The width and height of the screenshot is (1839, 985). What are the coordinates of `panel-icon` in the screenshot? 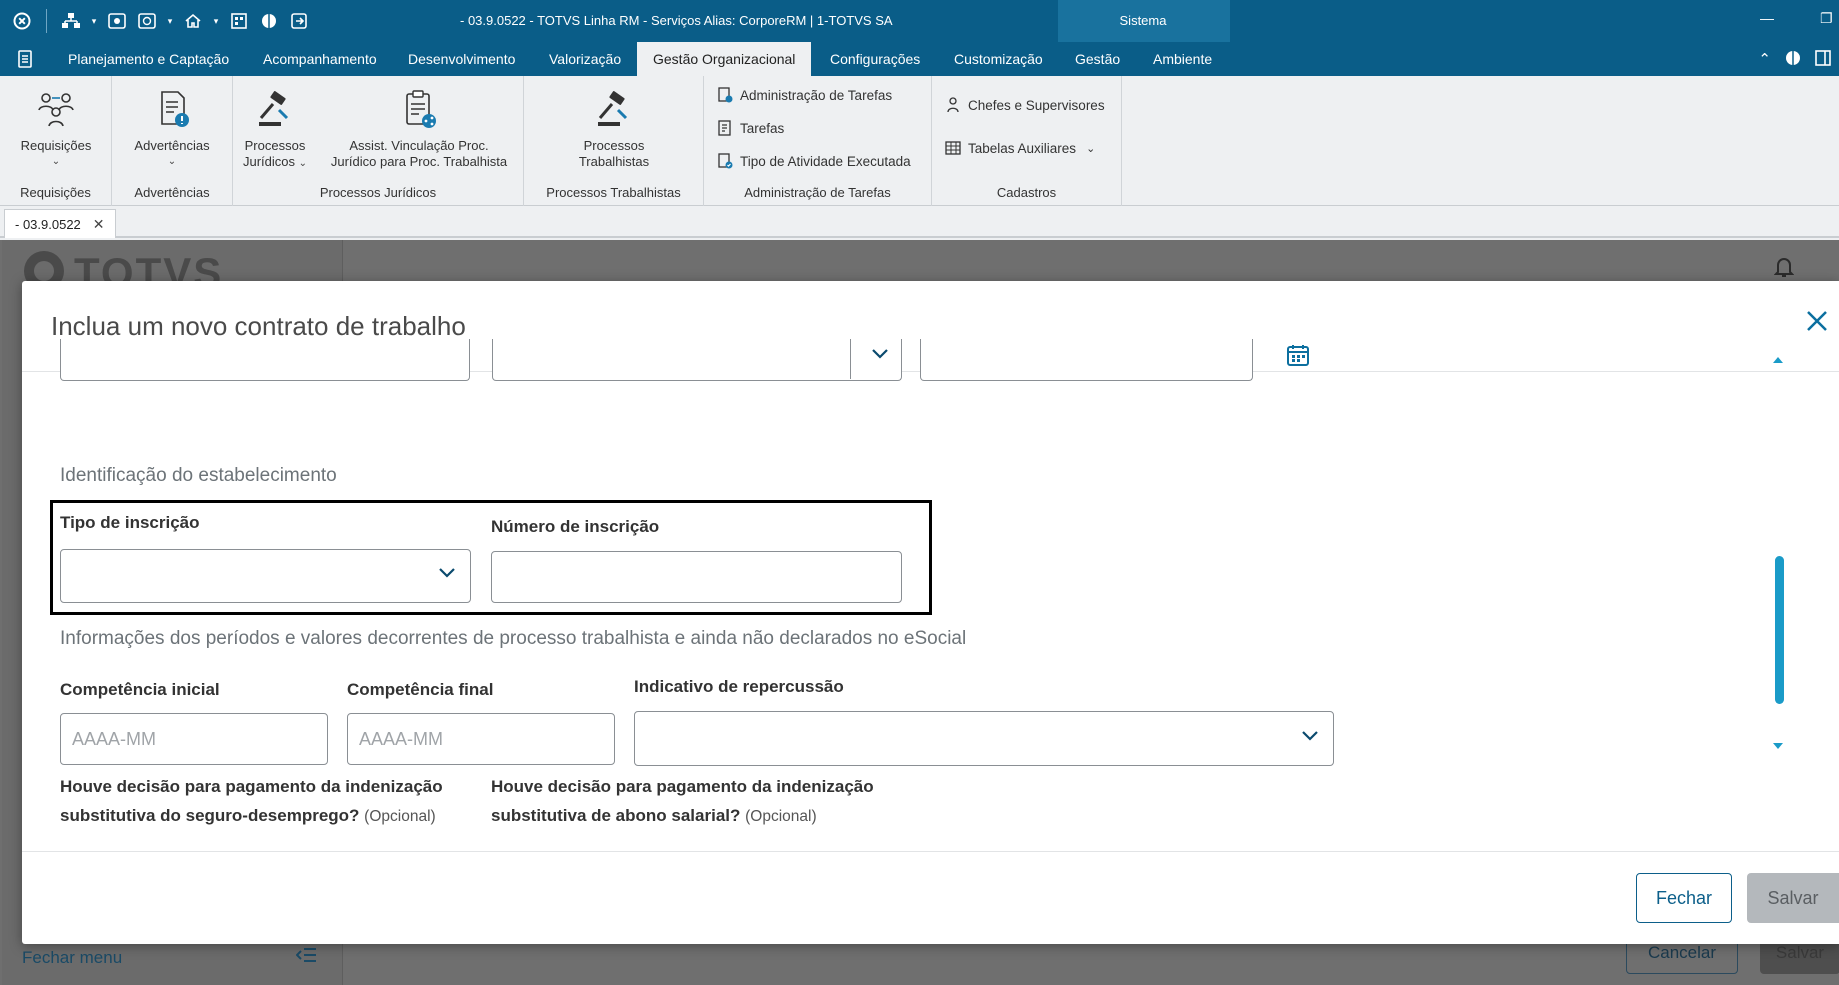 It's located at (1823, 60).